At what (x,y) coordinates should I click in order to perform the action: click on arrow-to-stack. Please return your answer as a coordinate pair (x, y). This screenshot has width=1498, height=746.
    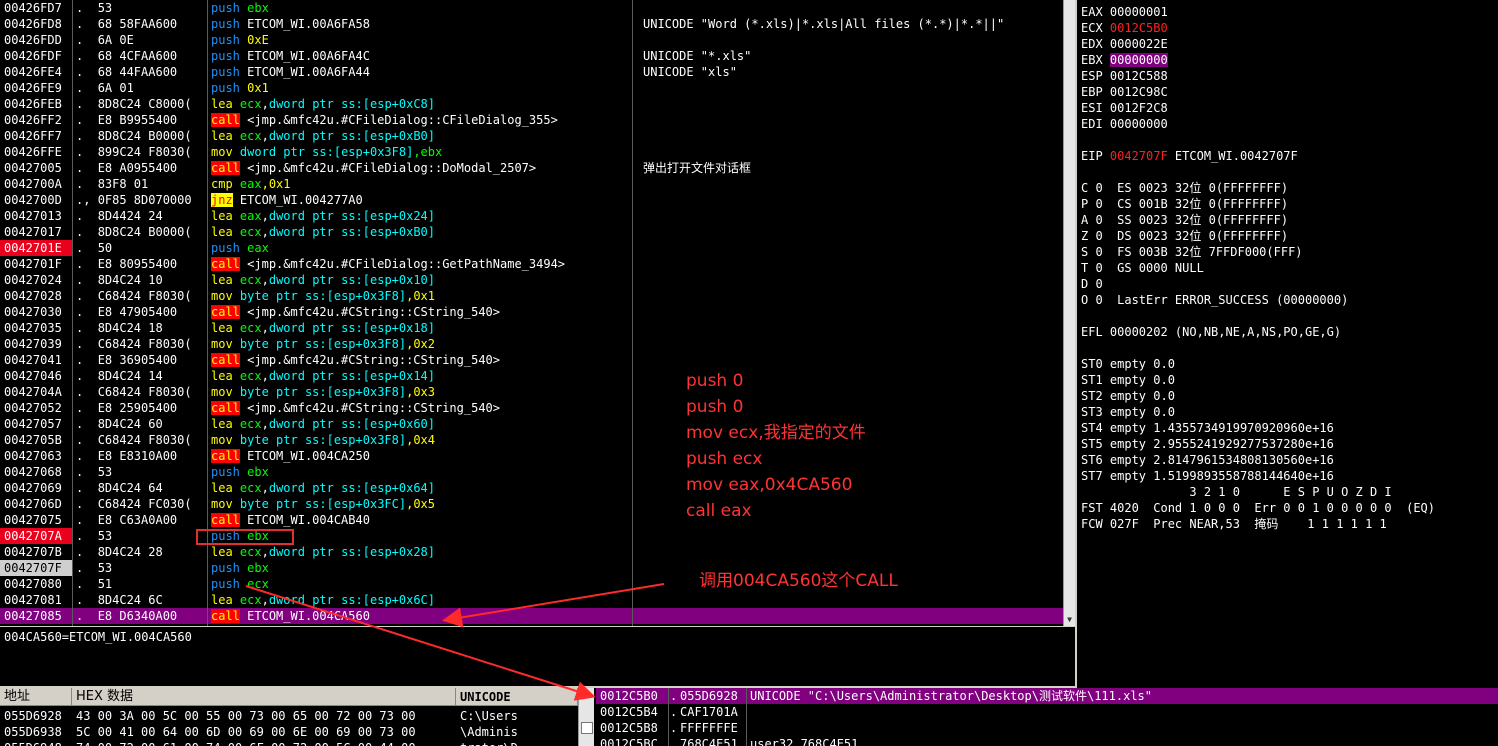
    Looking at the image, I should click on (420, 643).